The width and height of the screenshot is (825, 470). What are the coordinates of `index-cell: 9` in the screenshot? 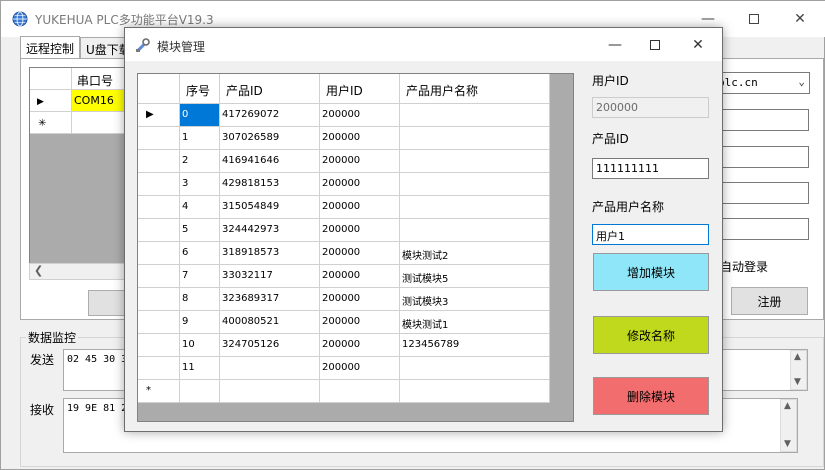 It's located at (200, 322).